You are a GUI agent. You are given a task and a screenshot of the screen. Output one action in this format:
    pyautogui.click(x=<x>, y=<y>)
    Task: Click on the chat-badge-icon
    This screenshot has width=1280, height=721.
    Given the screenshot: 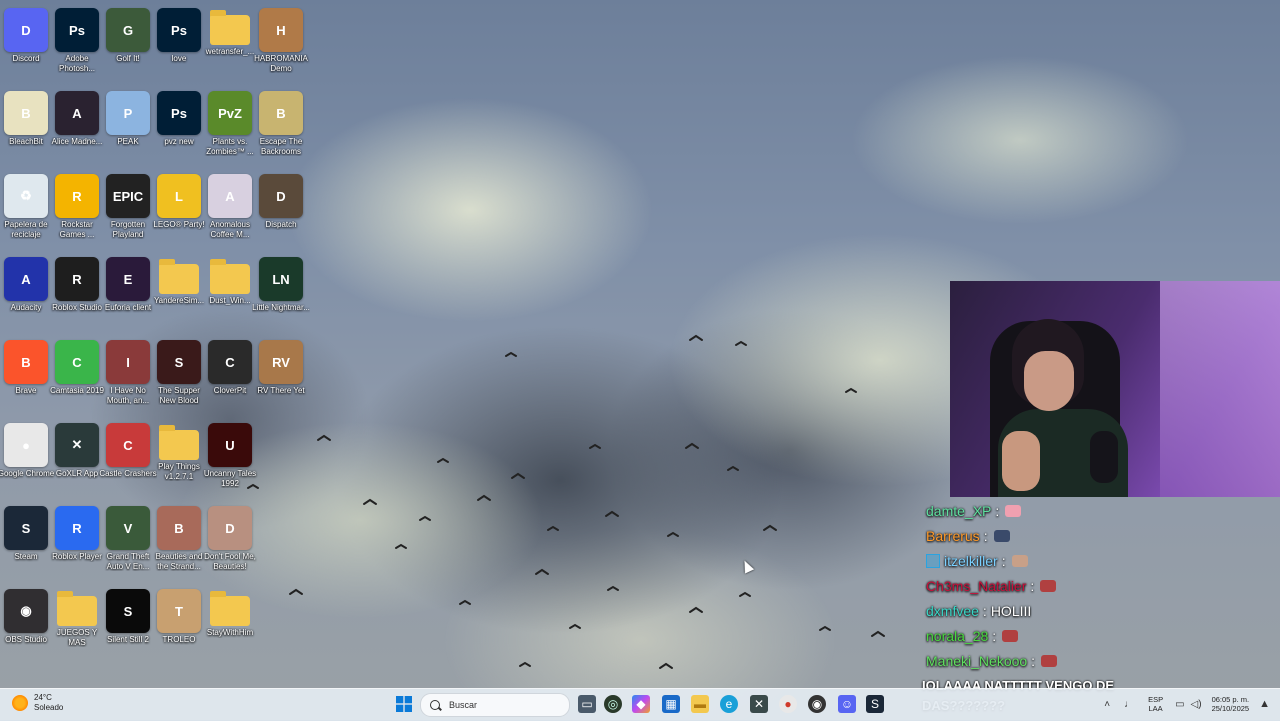 What is the action you would take?
    pyautogui.click(x=933, y=560)
    